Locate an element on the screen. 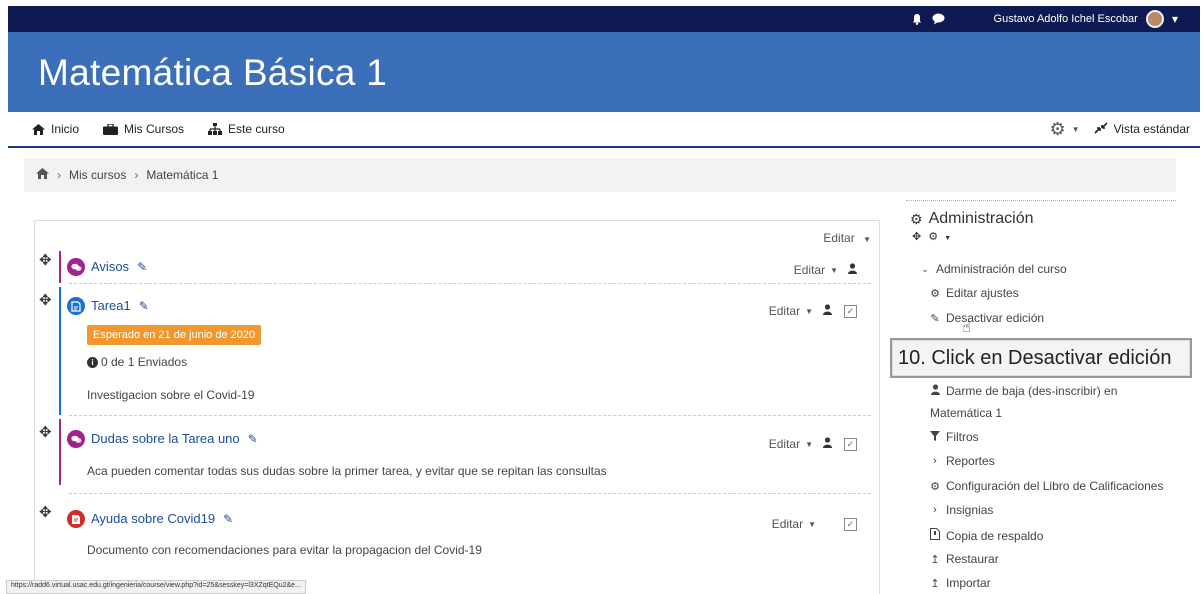  due-date-badge: Esperado en 21 de junio de 2020 is located at coordinates (174, 335).